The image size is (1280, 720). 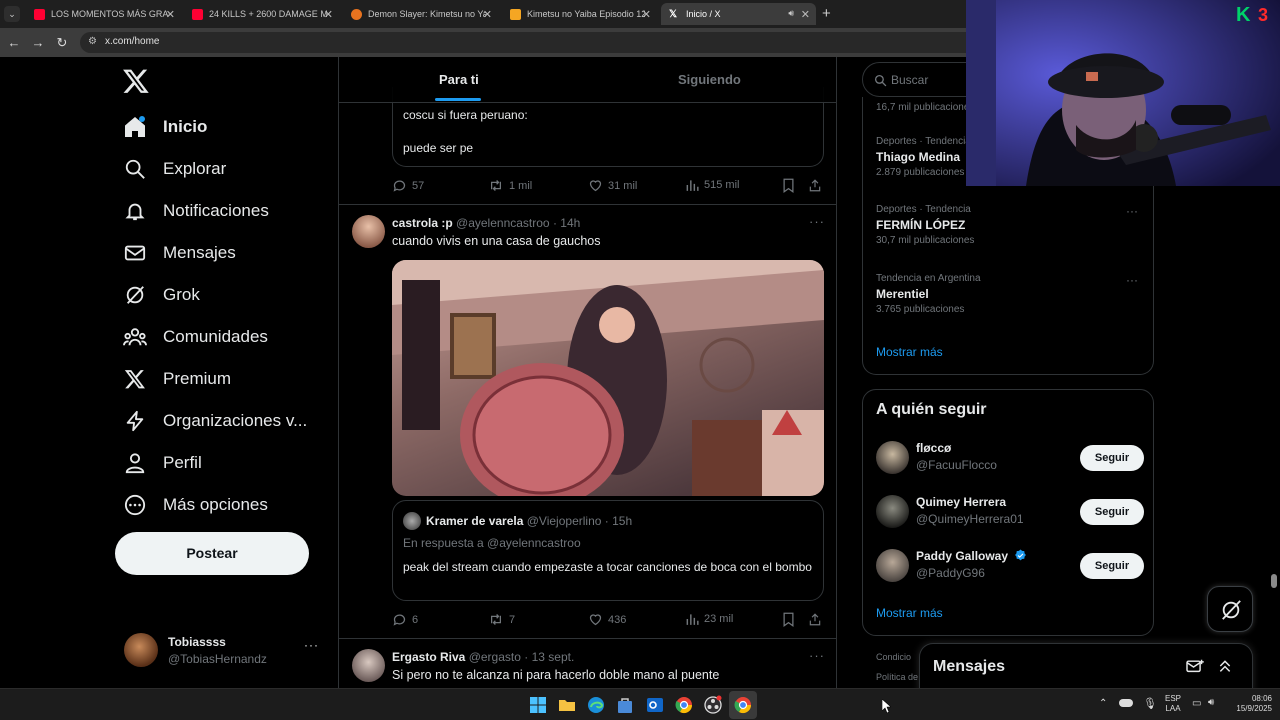 What do you see at coordinates (1243, 15) in the screenshot?
I see `k-logo-icon: K` at bounding box center [1243, 15].